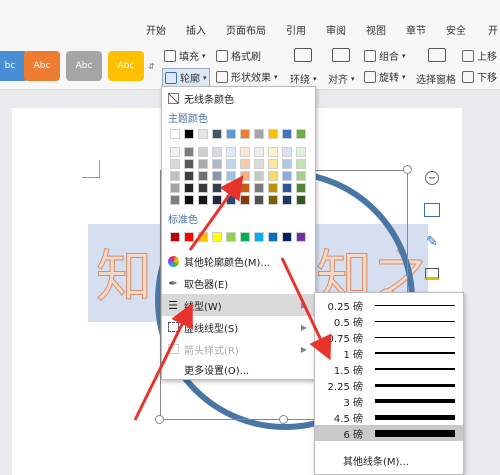  Describe the element at coordinates (306, 309) in the screenshot. I see `arrow-to-submenu` at that location.